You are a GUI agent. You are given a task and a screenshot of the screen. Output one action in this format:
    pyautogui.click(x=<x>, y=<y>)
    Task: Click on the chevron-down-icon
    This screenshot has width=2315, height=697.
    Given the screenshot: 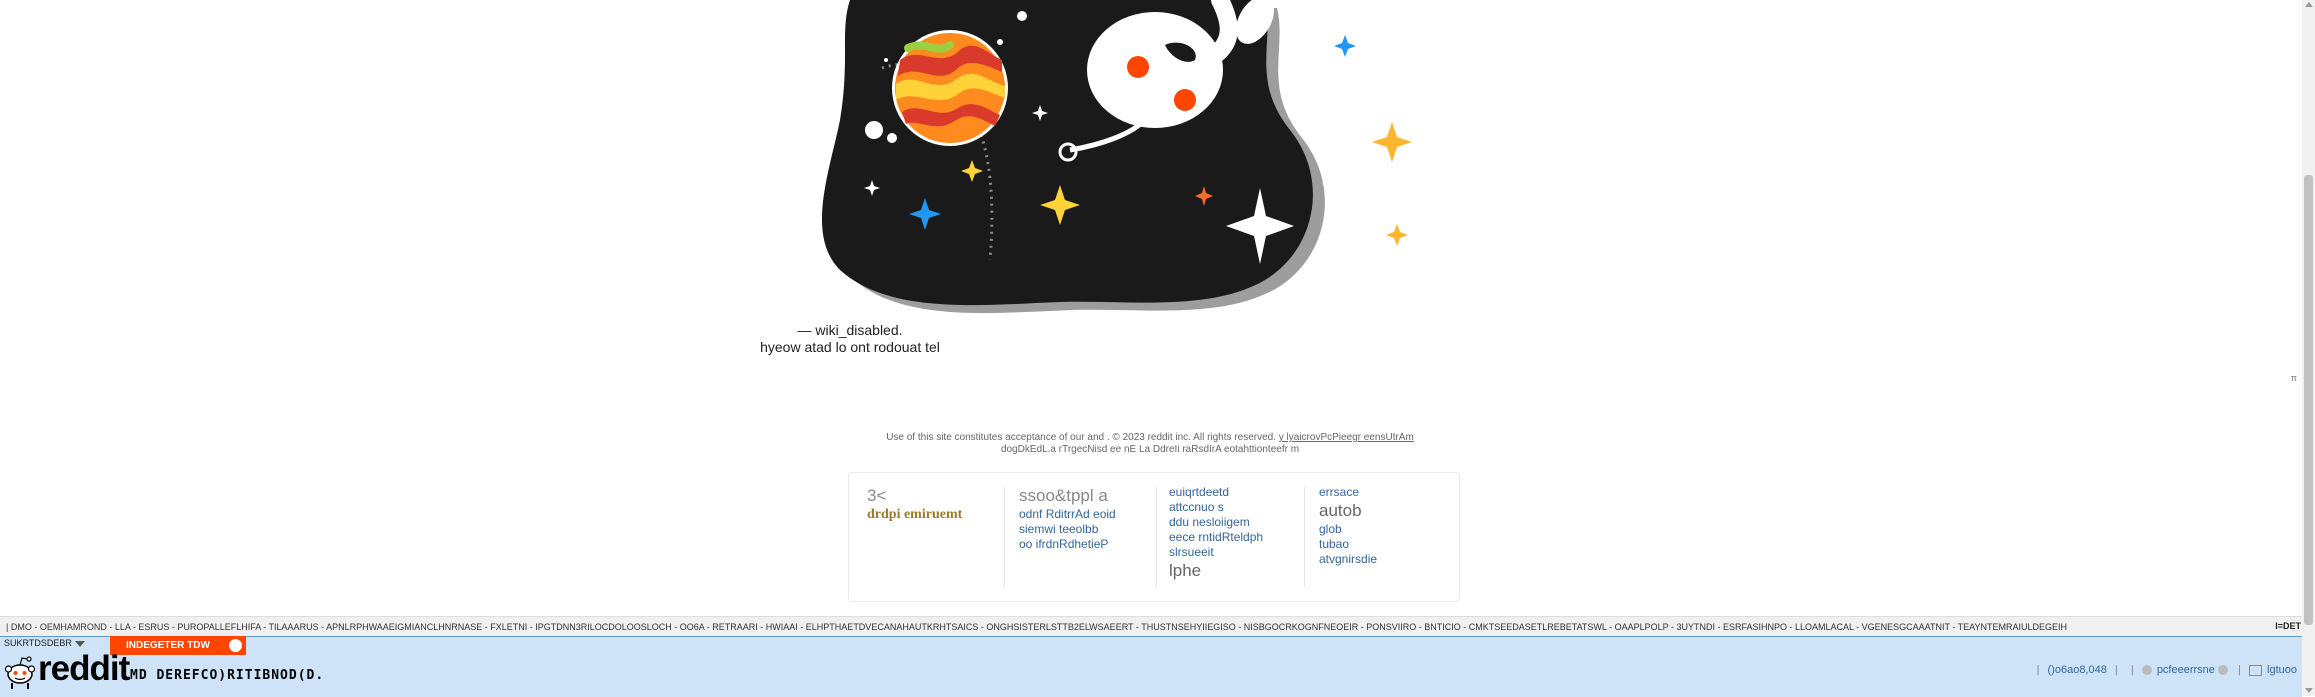 What is the action you would take?
    pyautogui.click(x=79, y=643)
    